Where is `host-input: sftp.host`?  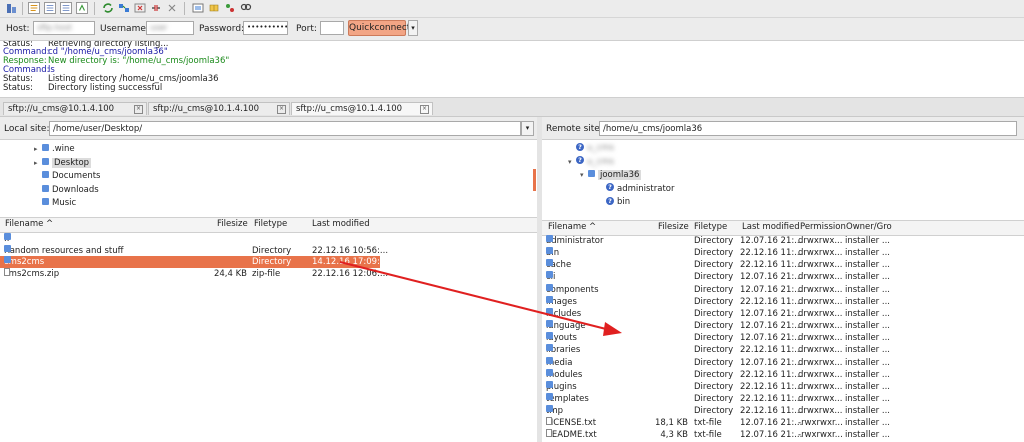
host-input: sftp.host is located at coordinates (64, 28).